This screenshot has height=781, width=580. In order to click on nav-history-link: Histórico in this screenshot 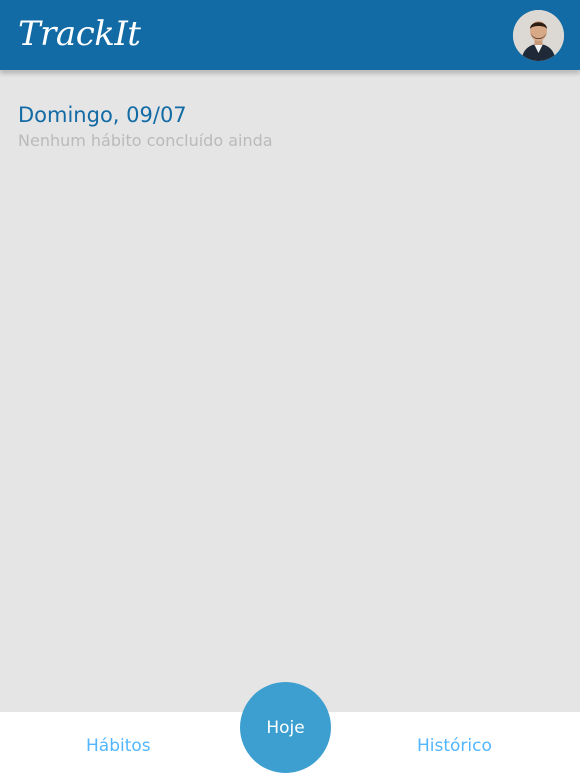, I will do `click(454, 746)`.